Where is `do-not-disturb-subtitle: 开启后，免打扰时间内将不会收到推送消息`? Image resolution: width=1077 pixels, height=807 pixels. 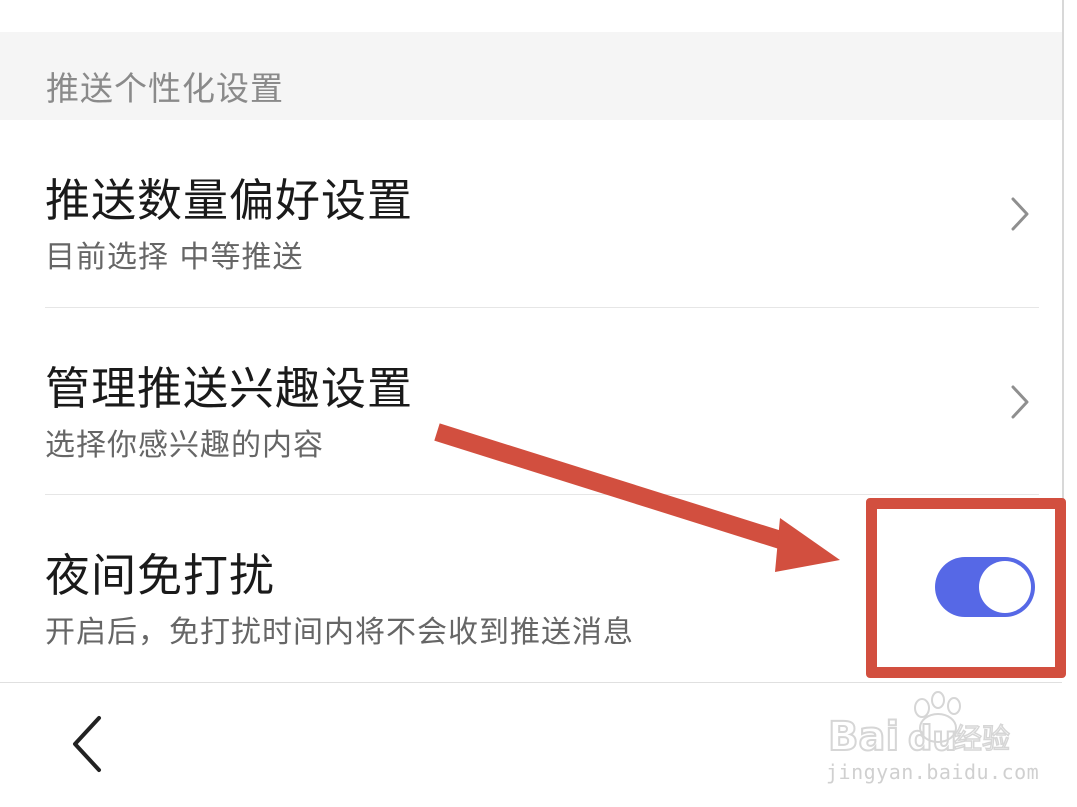 do-not-disturb-subtitle: 开启后，免打扰时间内将不会收到推送消息 is located at coordinates (339, 632).